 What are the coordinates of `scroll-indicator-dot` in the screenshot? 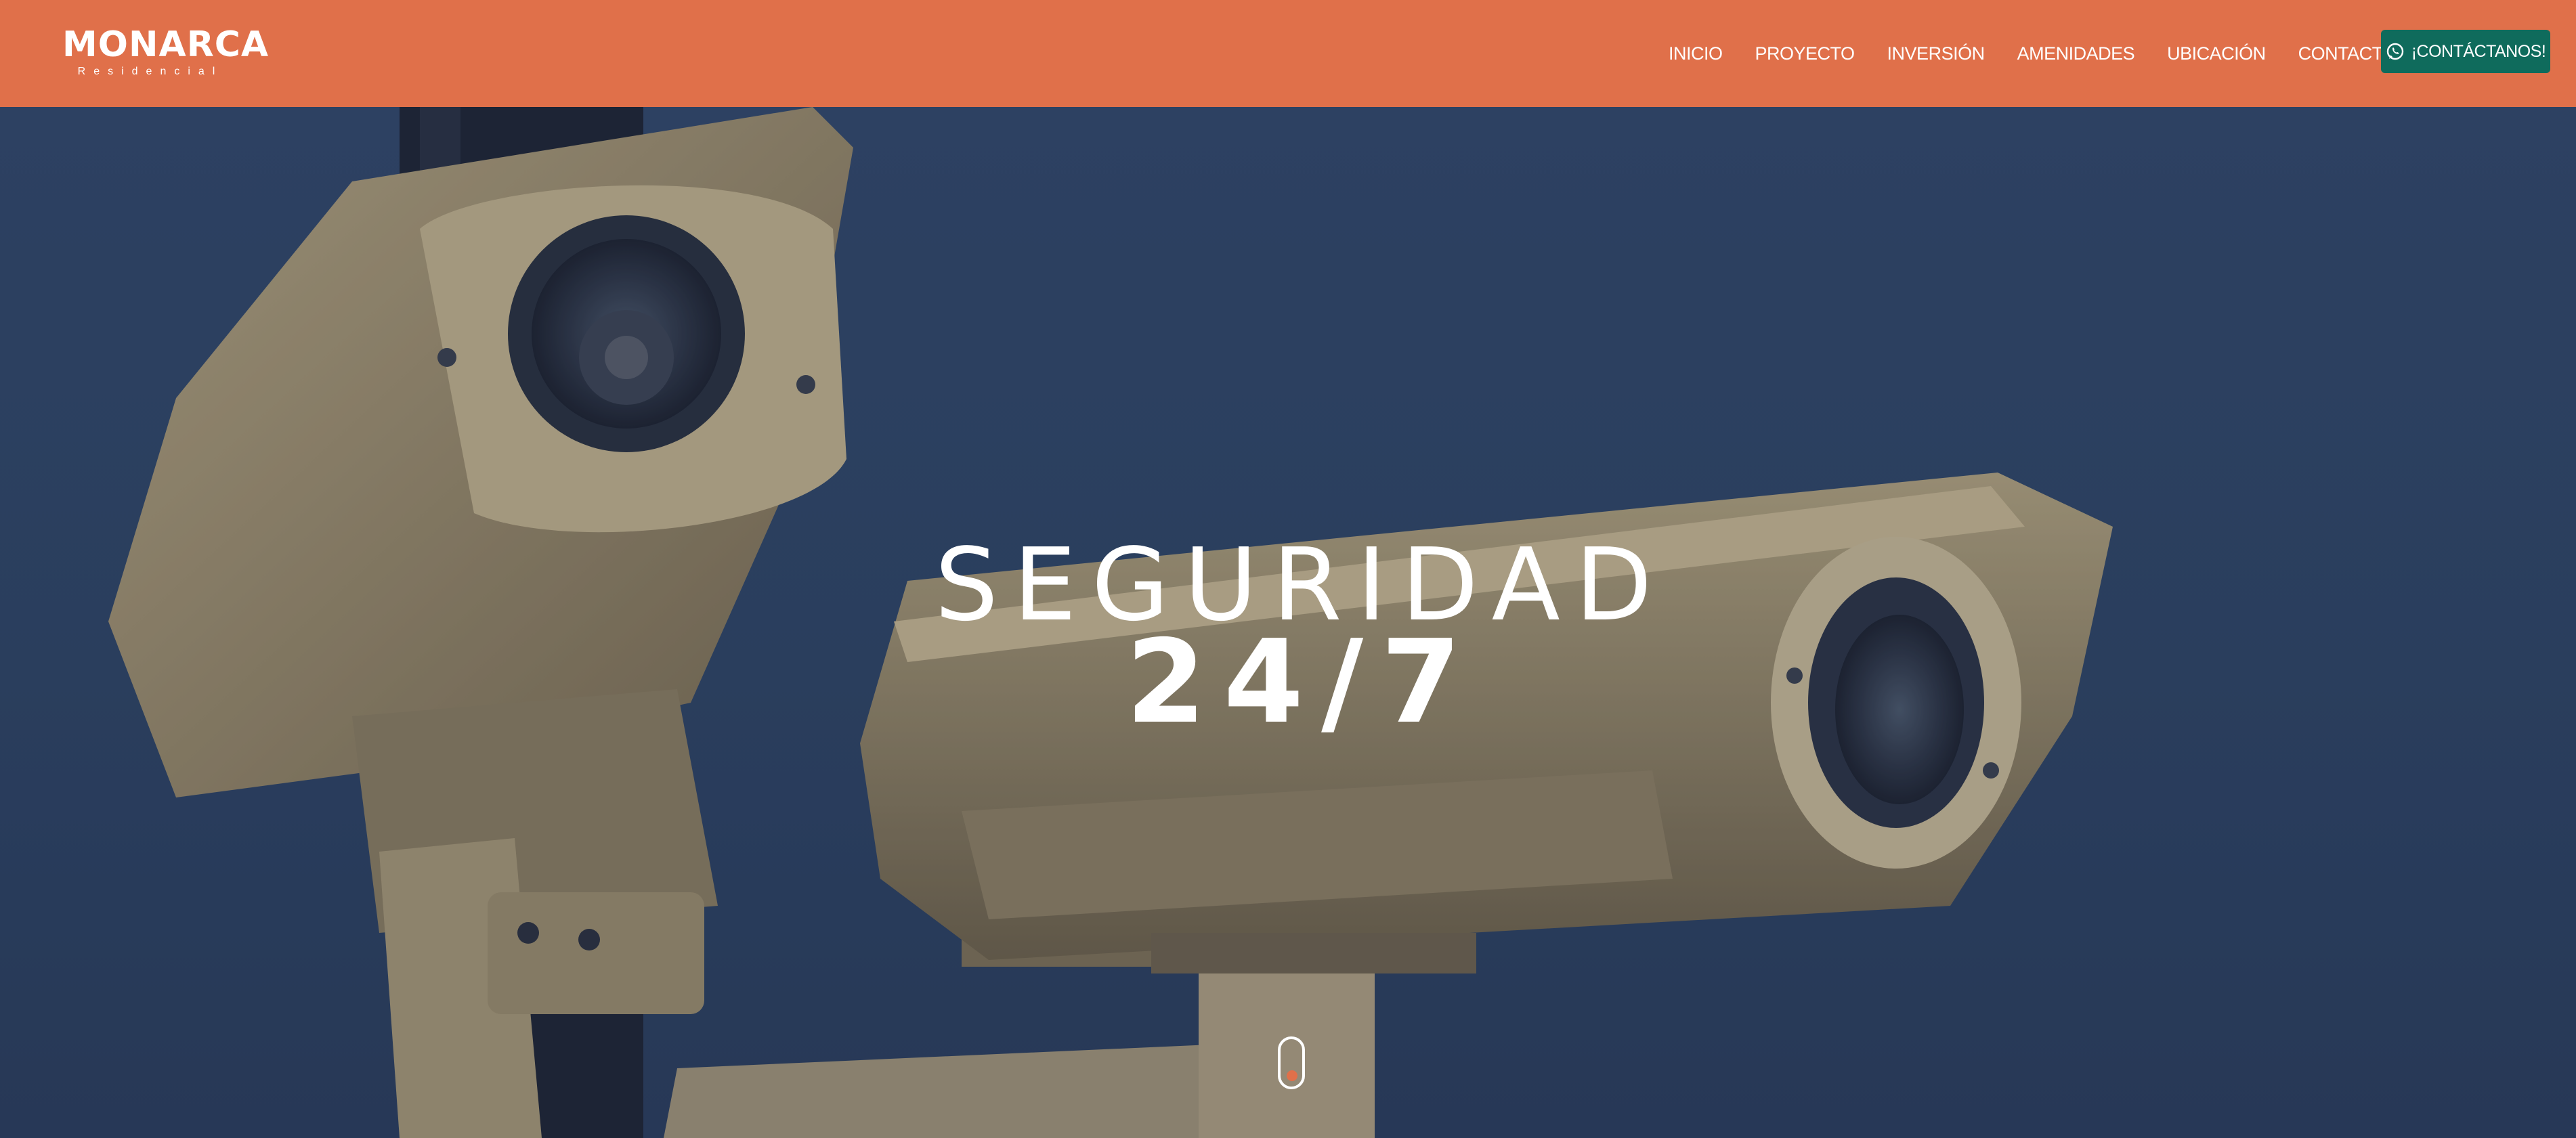 It's located at (1292, 1075).